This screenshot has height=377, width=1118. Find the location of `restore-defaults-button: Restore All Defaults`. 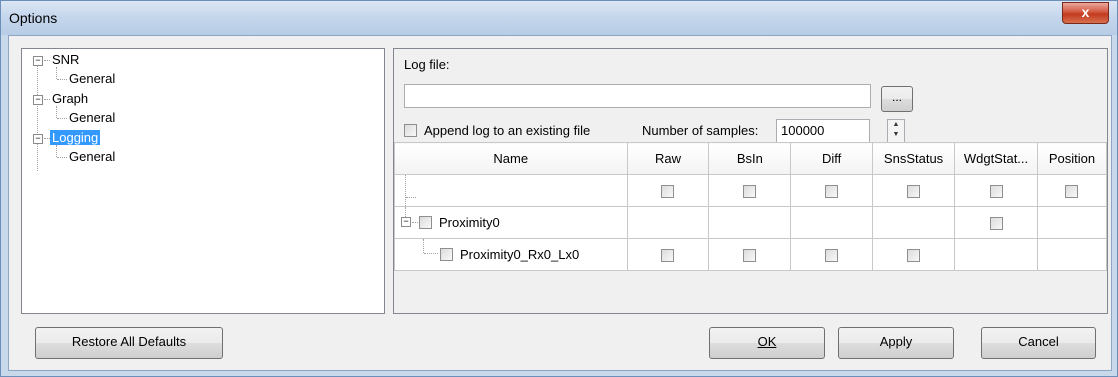

restore-defaults-button: Restore All Defaults is located at coordinates (129, 343).